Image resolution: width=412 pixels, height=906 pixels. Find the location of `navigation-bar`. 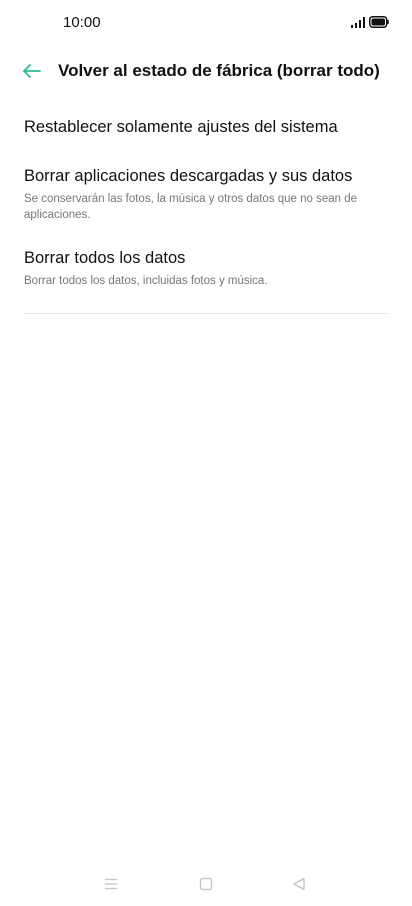

navigation-bar is located at coordinates (206, 886).